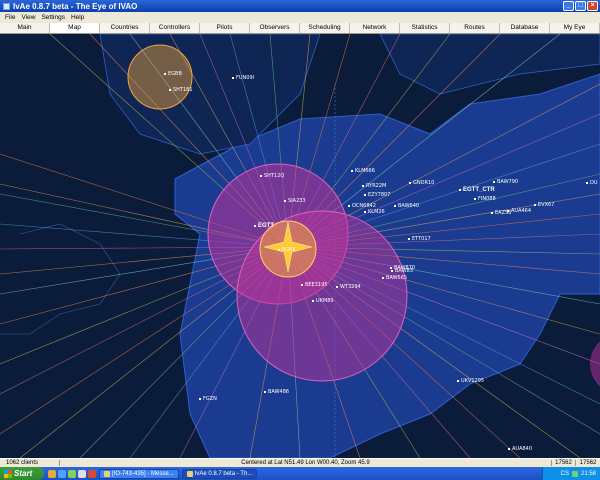 The height and width of the screenshot is (480, 600). What do you see at coordinates (62, 473) in the screenshot?
I see `ie-icon` at bounding box center [62, 473].